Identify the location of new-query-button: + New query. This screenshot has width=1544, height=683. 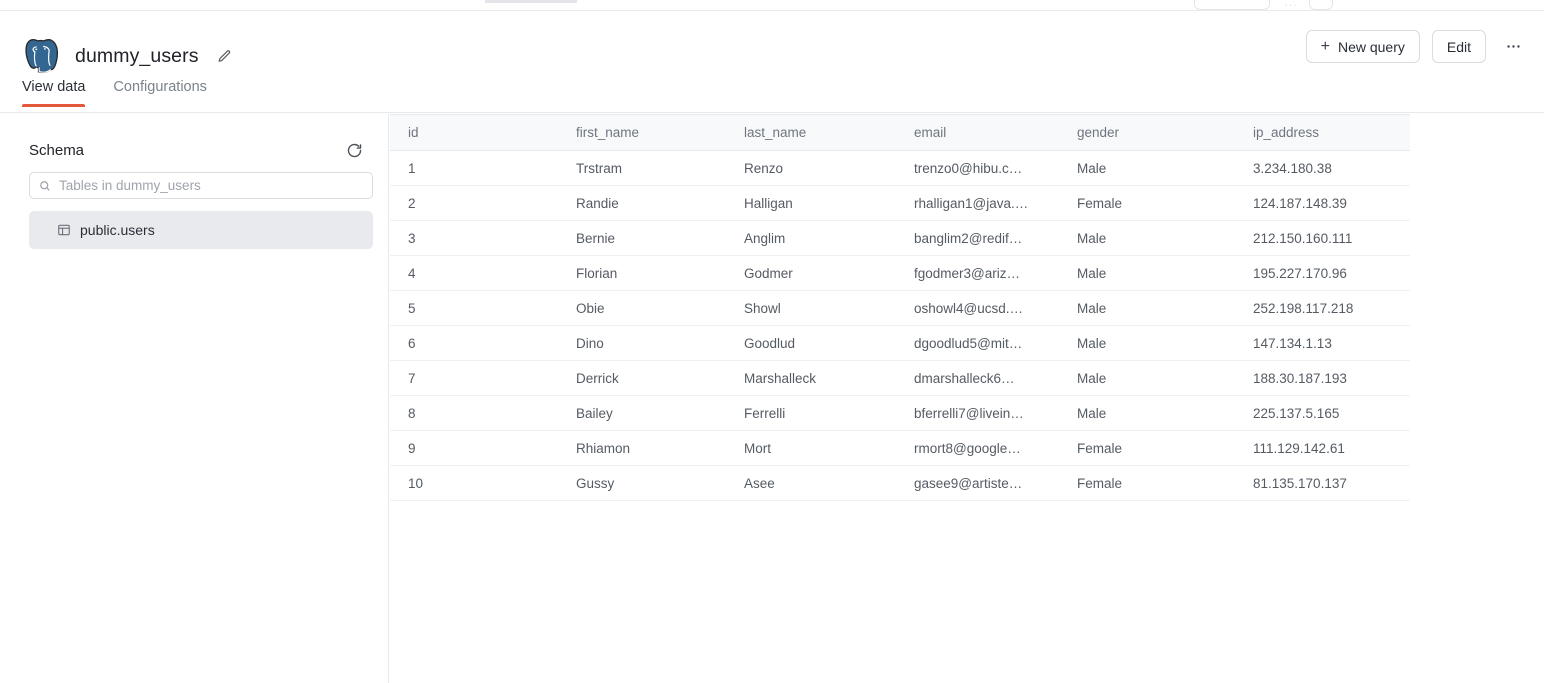
(1362, 46).